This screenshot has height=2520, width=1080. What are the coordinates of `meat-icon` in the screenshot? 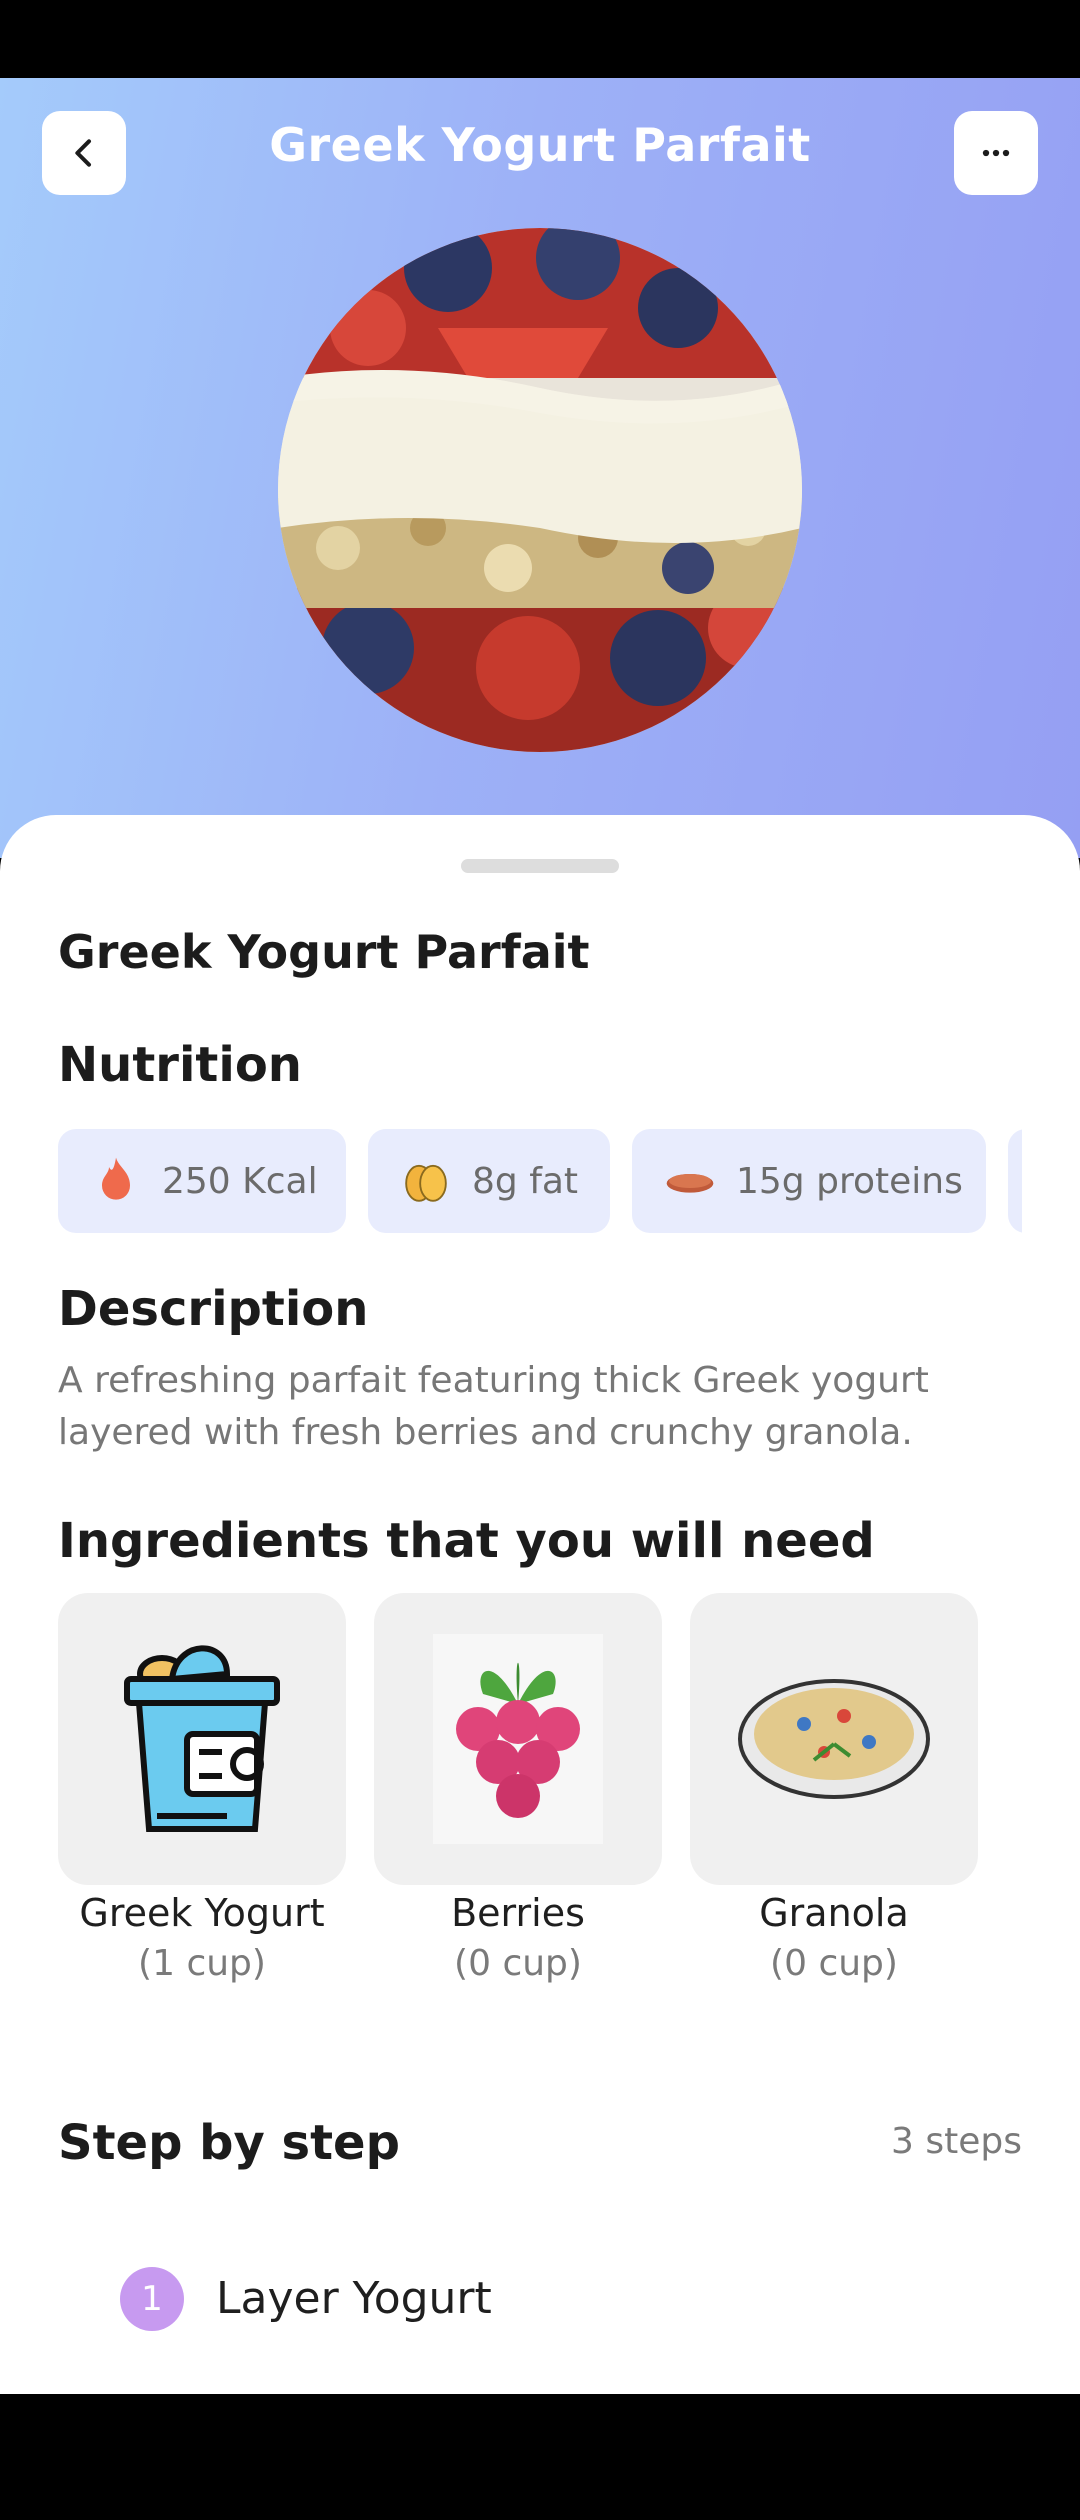 It's located at (690, 1181).